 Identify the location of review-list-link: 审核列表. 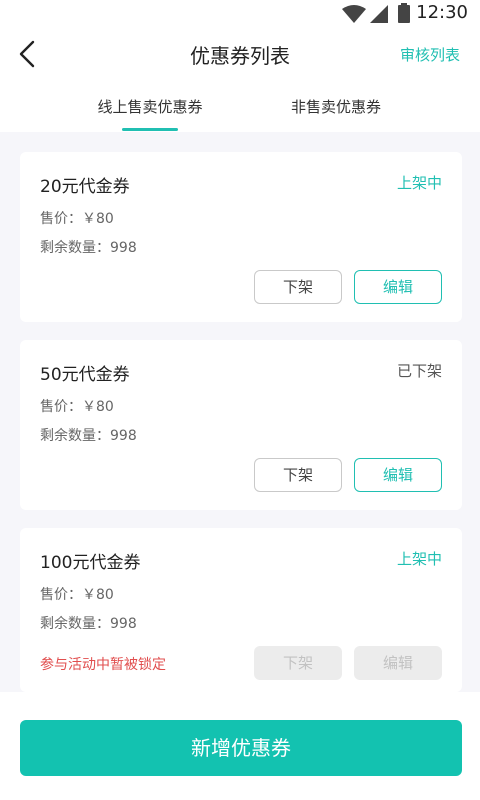
(430, 54).